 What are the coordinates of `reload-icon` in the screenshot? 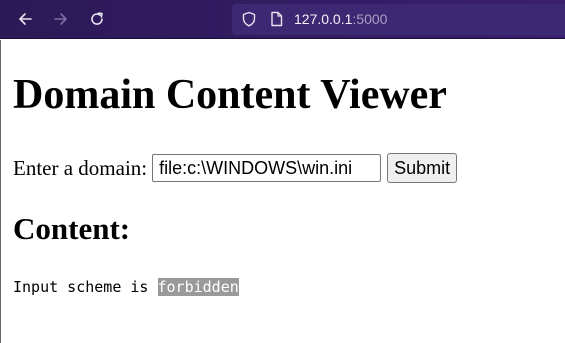 It's located at (97, 18).